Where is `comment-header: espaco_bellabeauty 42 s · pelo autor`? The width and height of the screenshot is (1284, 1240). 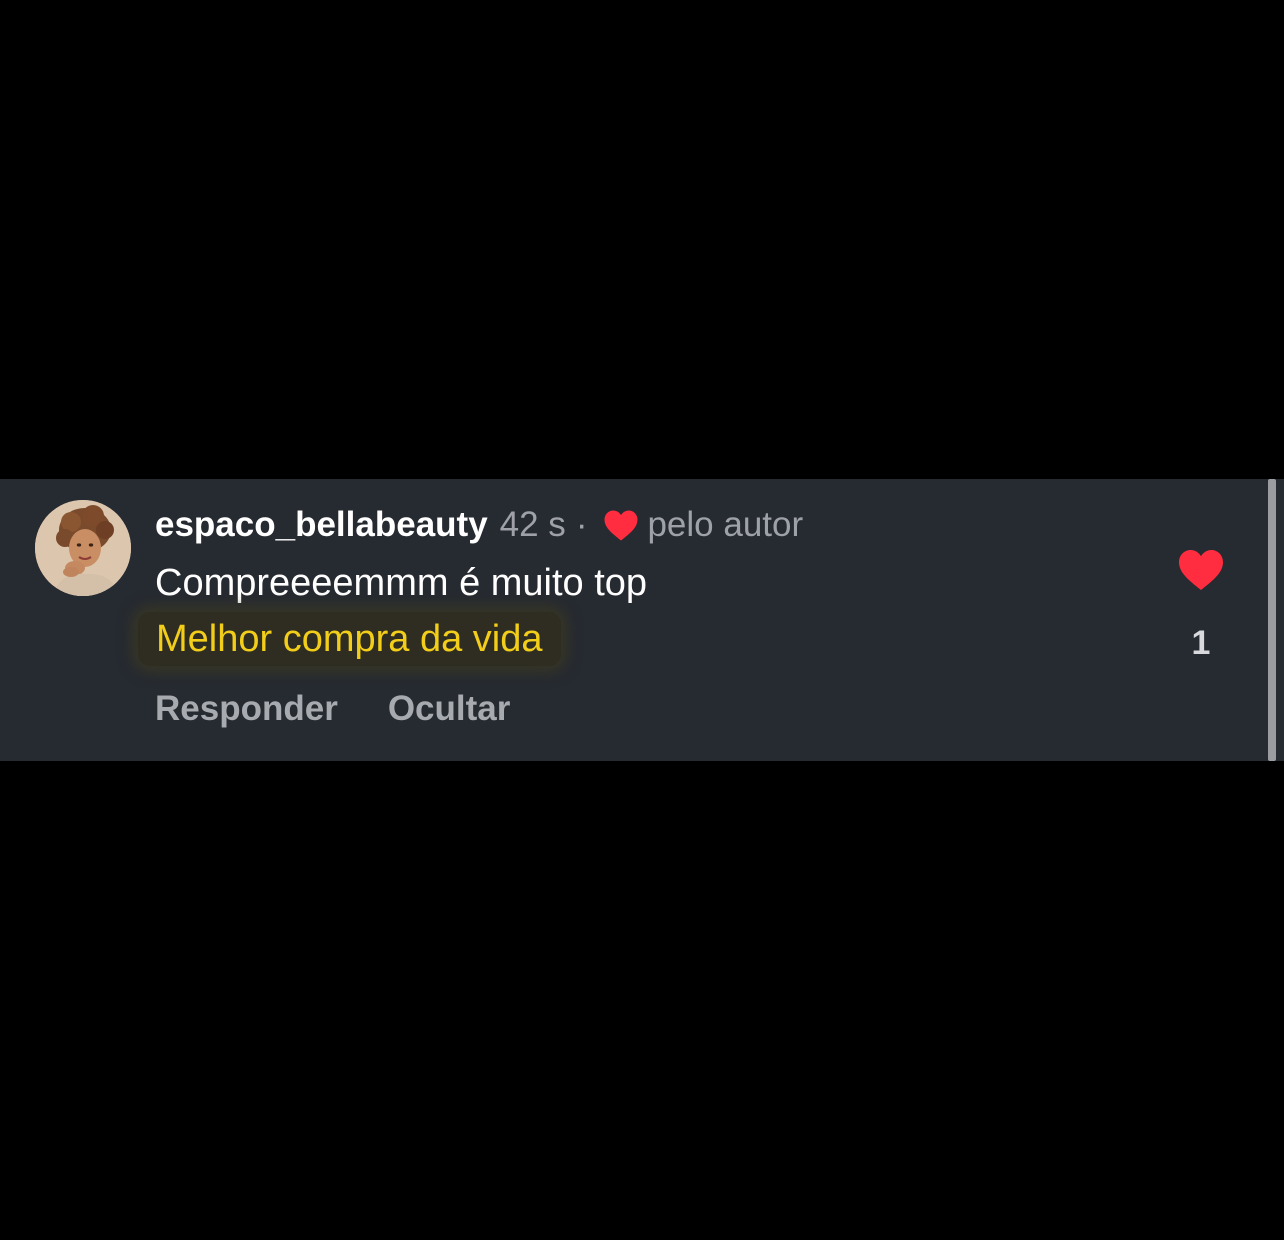
comment-header: espaco_bellabeauty 42 s · pelo autor is located at coordinates (479, 525).